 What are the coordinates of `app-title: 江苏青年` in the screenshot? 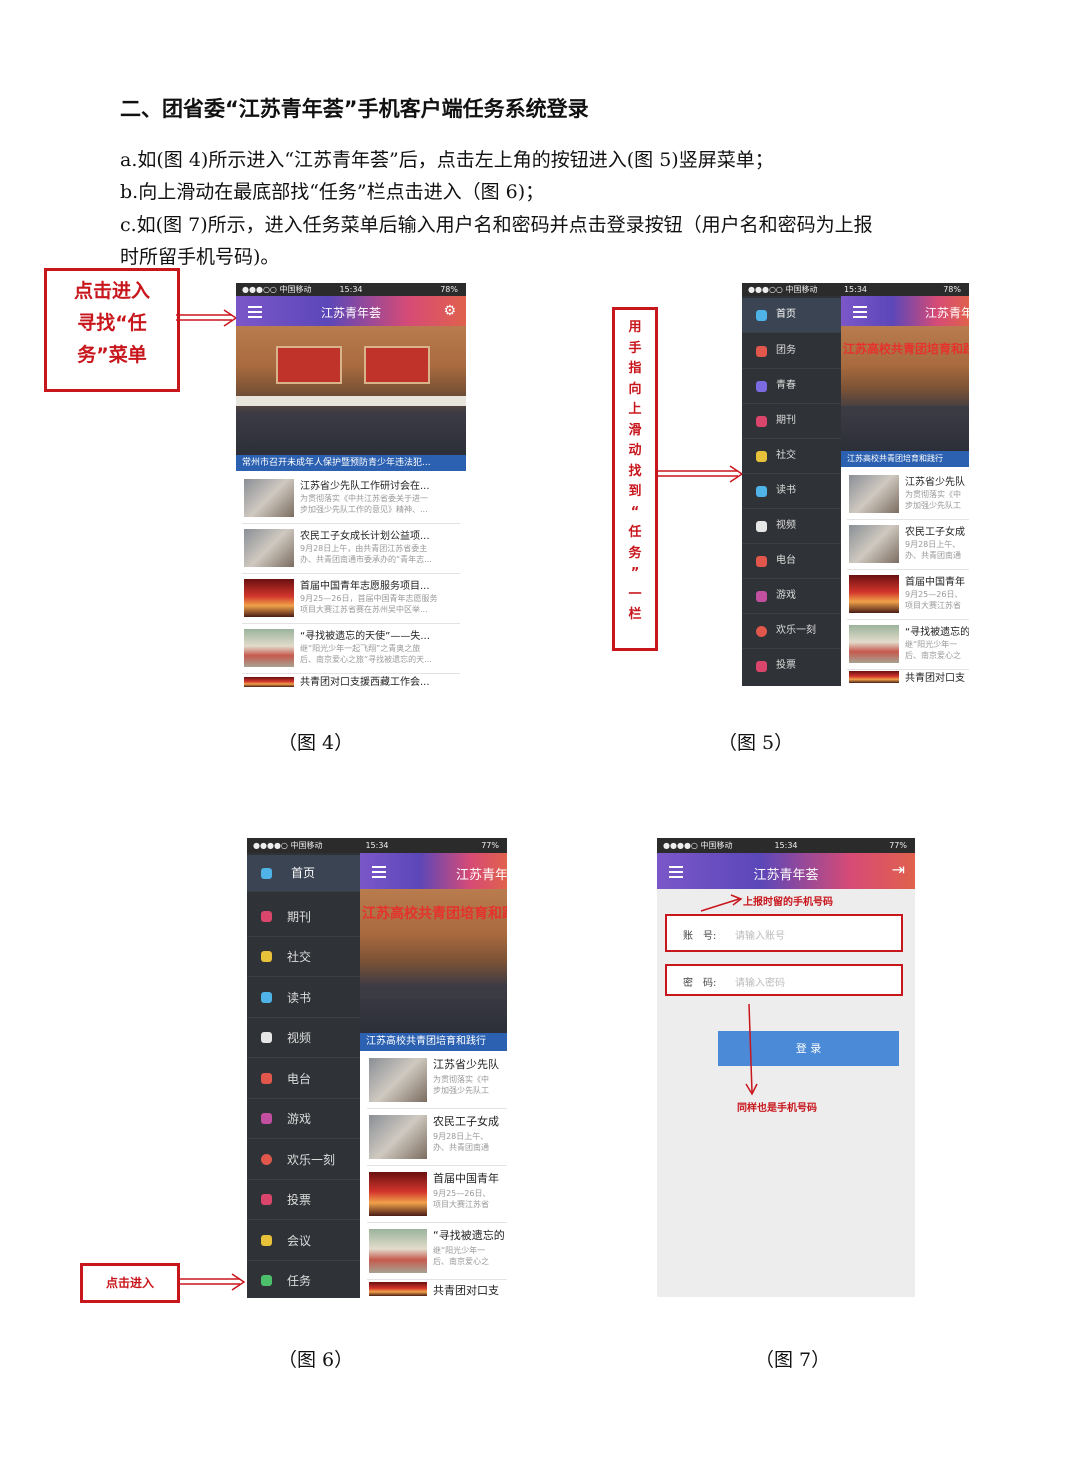 It's located at (947, 313).